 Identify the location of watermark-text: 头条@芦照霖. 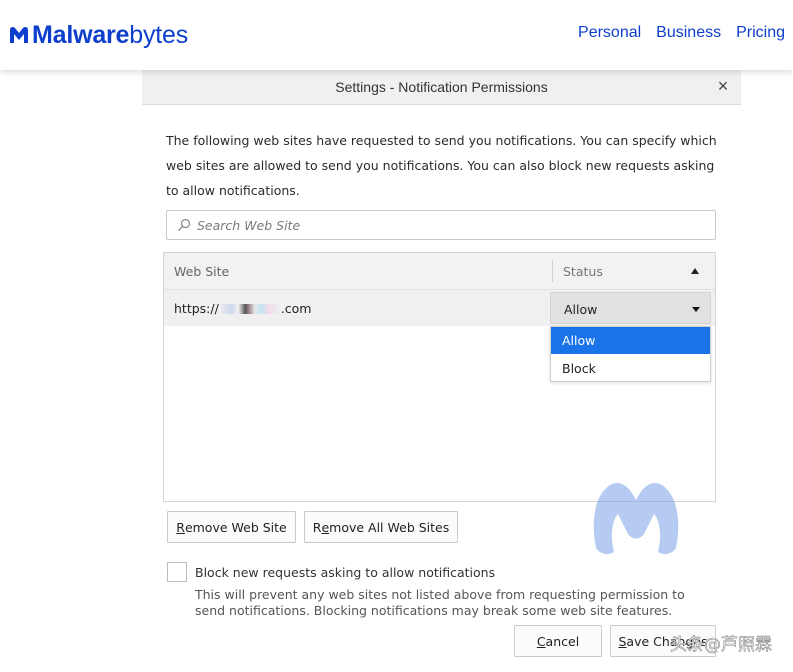
(721, 645).